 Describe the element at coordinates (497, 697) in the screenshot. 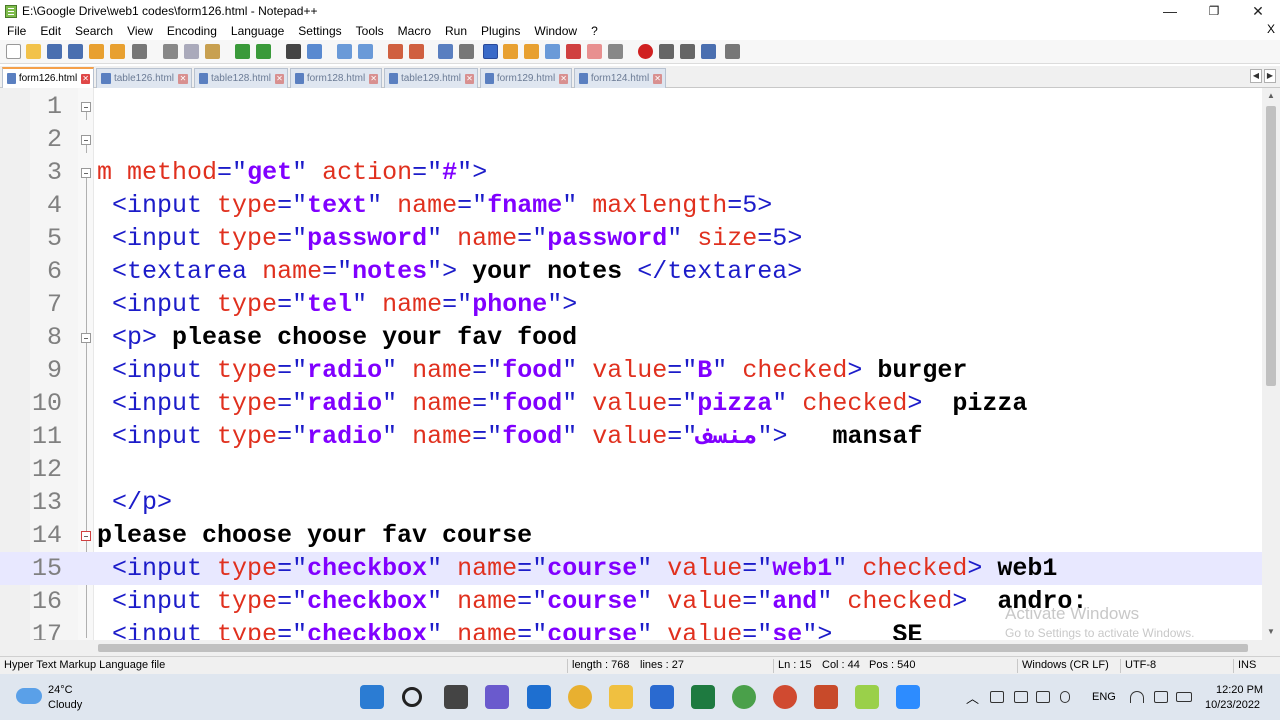

I see `chat-icon` at that location.